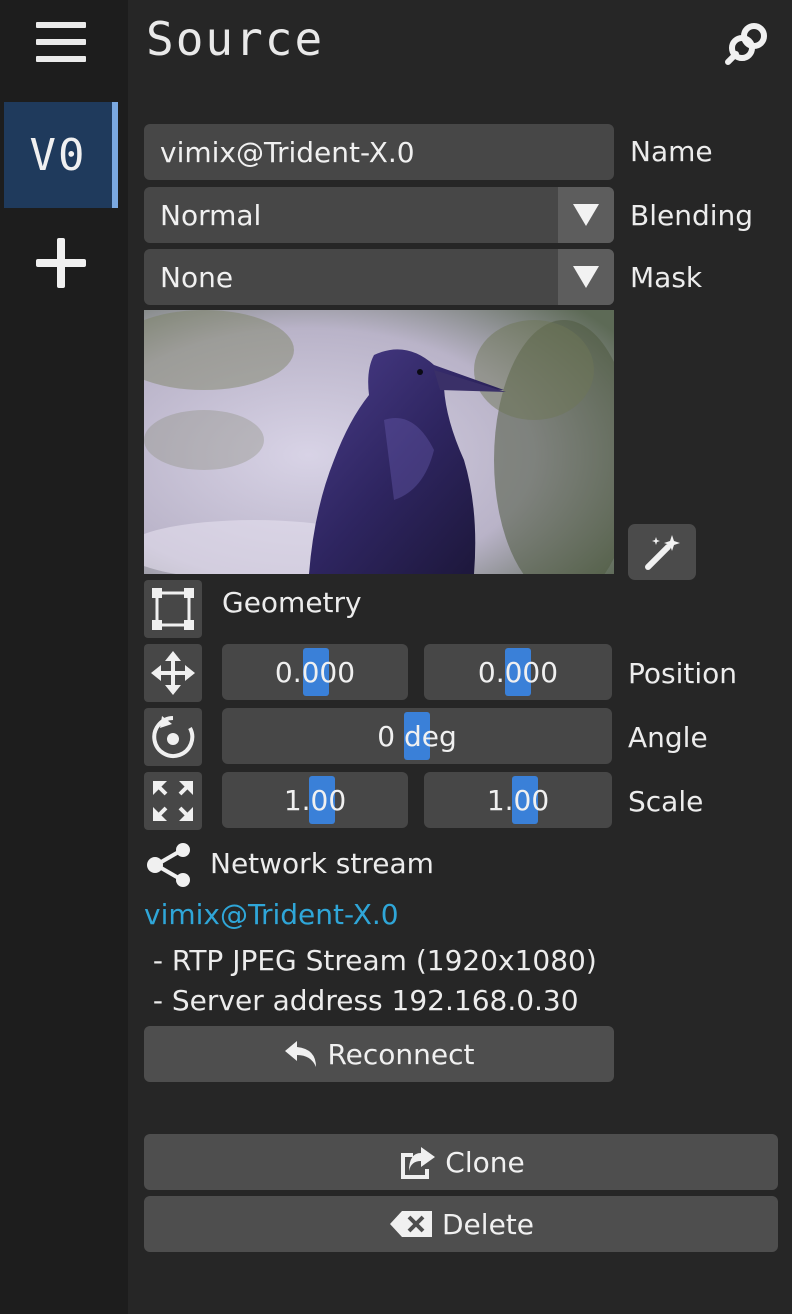 Image resolution: width=792 pixels, height=1314 pixels. I want to click on position-x-value: 0.000, so click(315, 672).